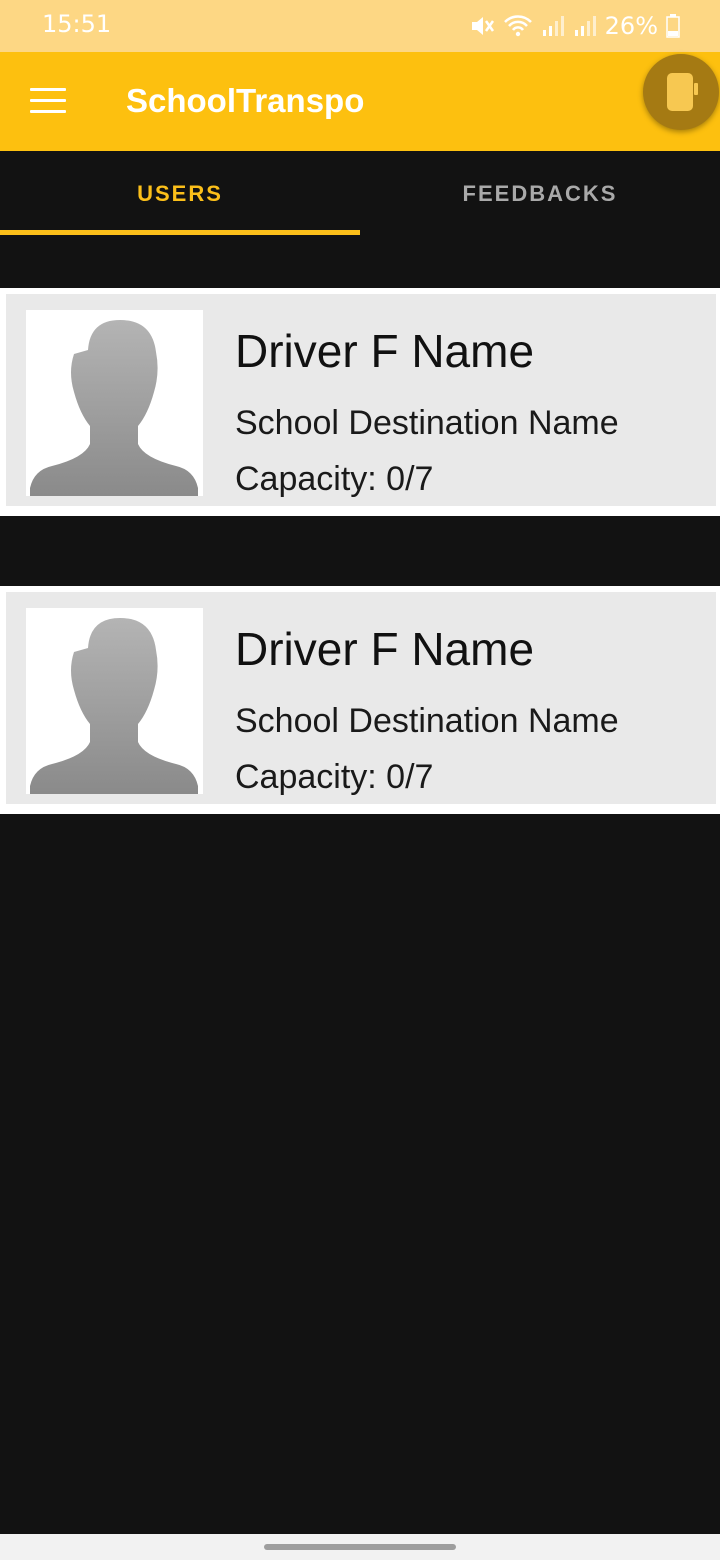 Image resolution: width=720 pixels, height=1560 pixels. I want to click on status-icons: 26%, so click(574, 26).